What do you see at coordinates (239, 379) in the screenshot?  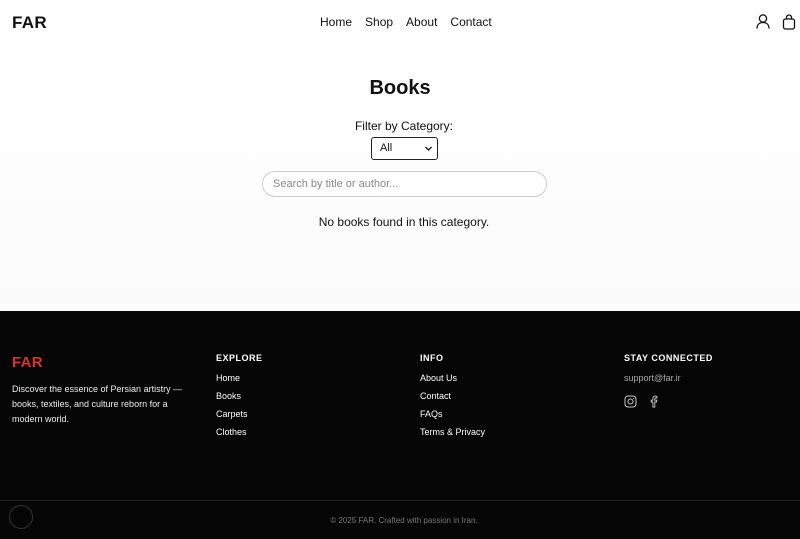 I see `footer-link-home: Home` at bounding box center [239, 379].